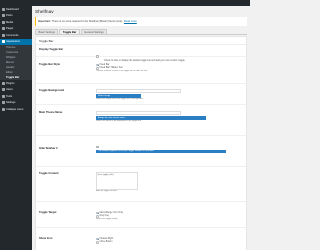 The height and width of the screenshot is (250, 320). I want to click on sidebar-item-label: Dashboard, so click(12, 9).